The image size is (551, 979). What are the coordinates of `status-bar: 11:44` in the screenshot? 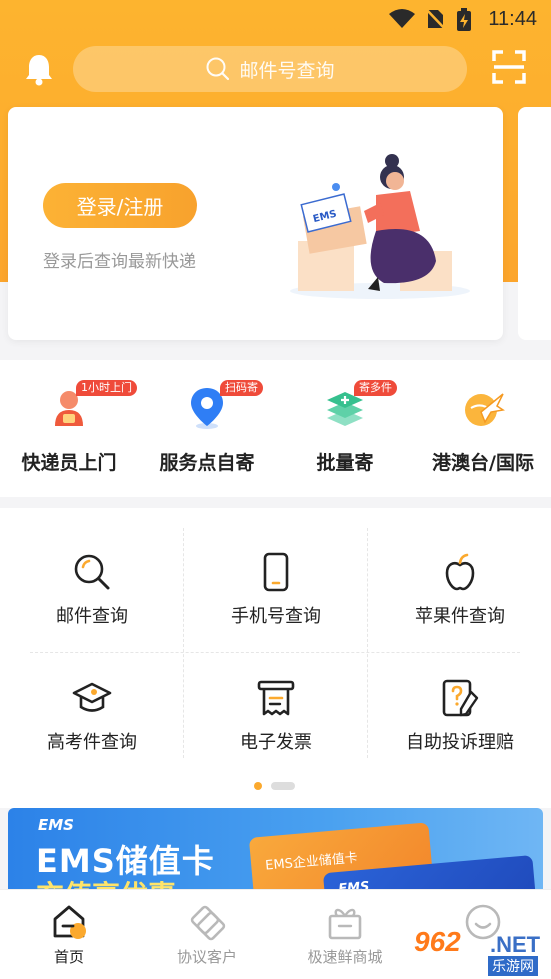 It's located at (275, 19).